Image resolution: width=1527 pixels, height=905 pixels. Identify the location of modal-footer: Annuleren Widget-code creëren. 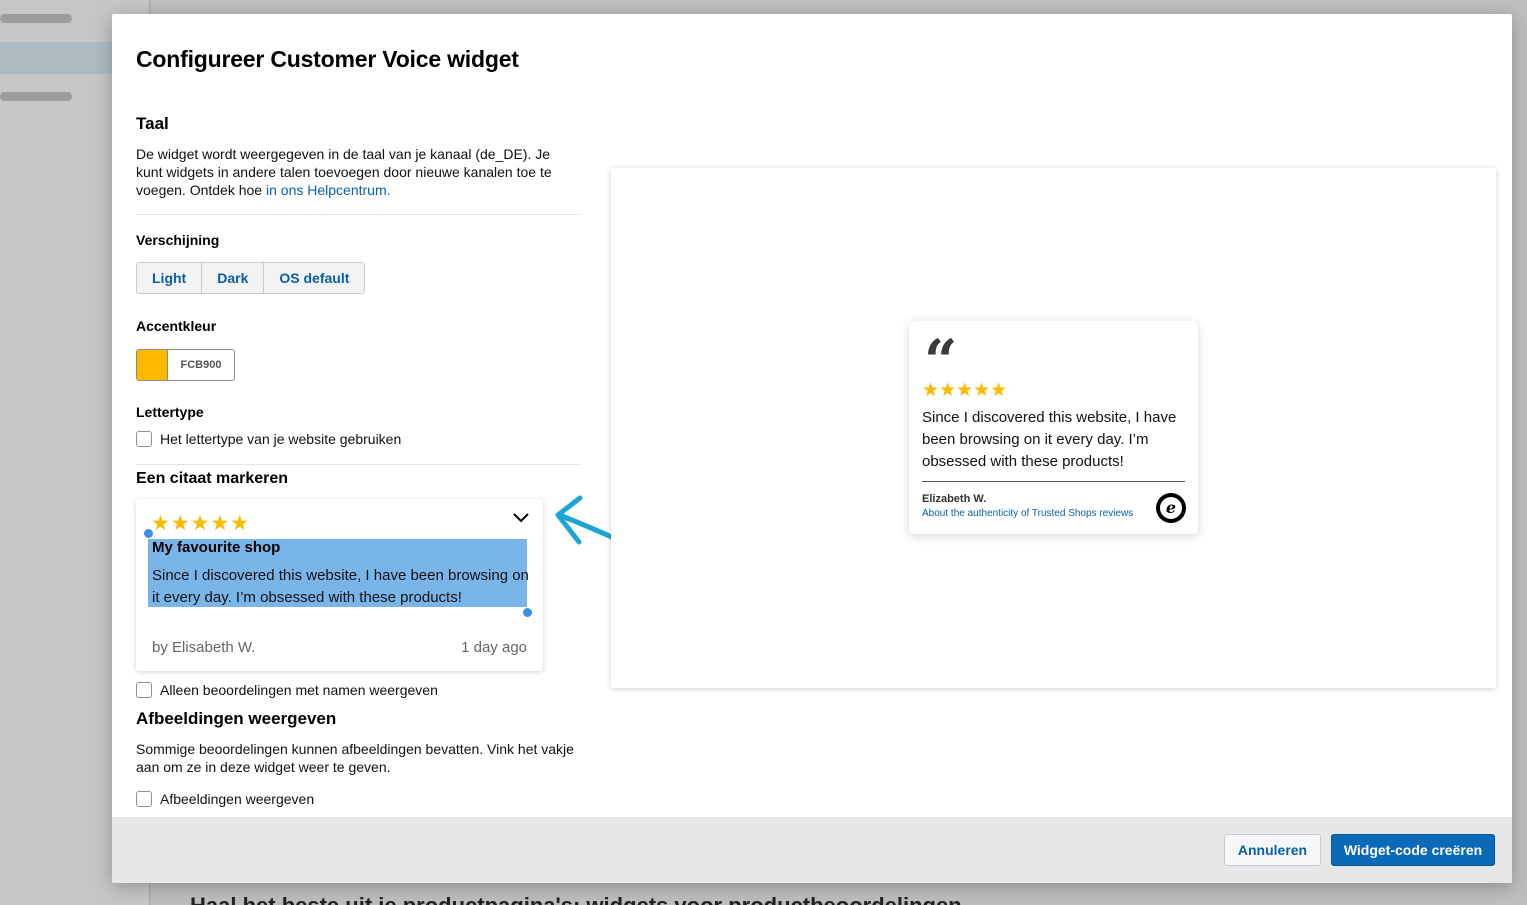
(812, 850).